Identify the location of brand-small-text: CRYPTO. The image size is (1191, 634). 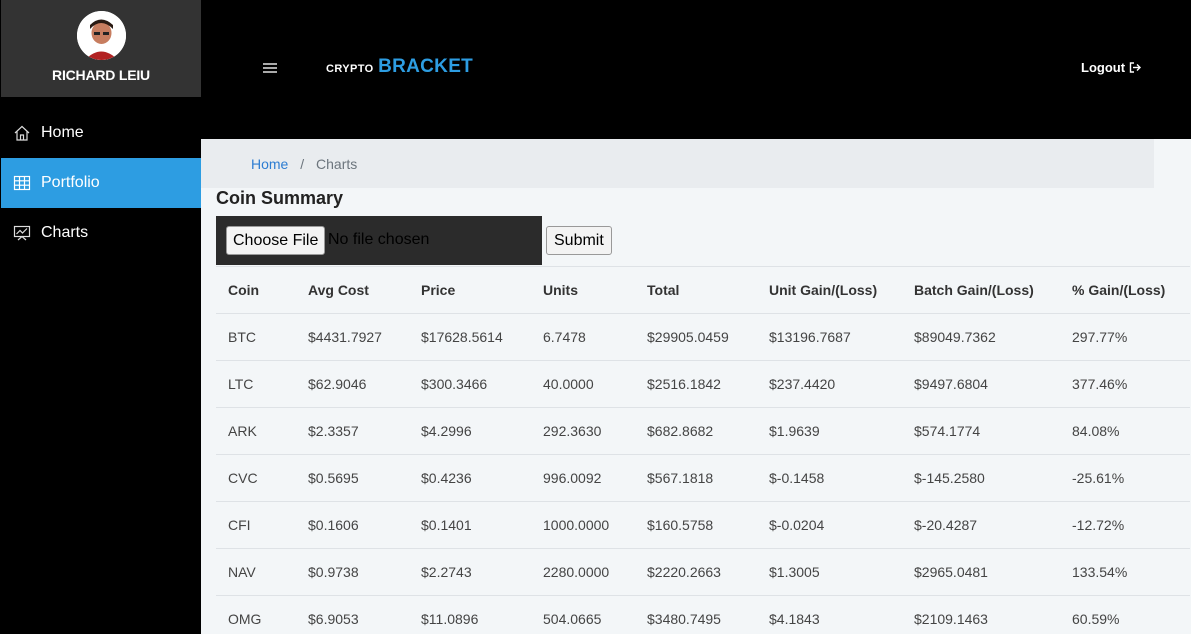
(350, 69).